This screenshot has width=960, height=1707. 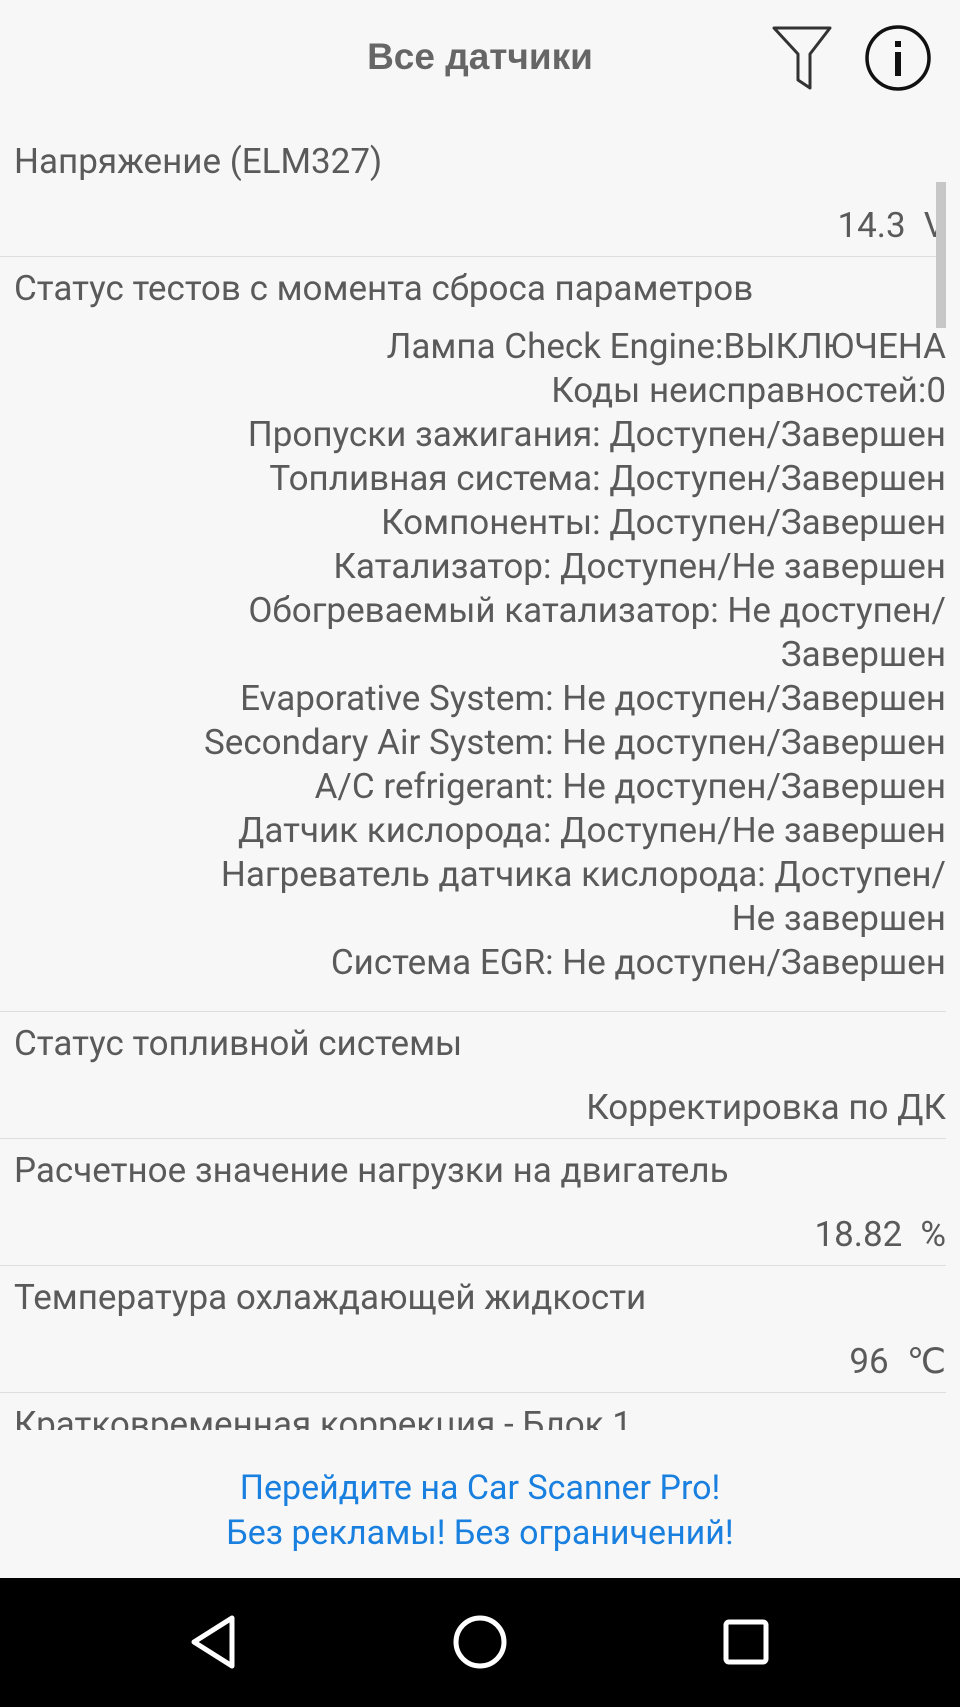 What do you see at coordinates (583, 874) in the screenshot?
I see `status-line: Нагреватель датчика кислорода: Доступен/` at bounding box center [583, 874].